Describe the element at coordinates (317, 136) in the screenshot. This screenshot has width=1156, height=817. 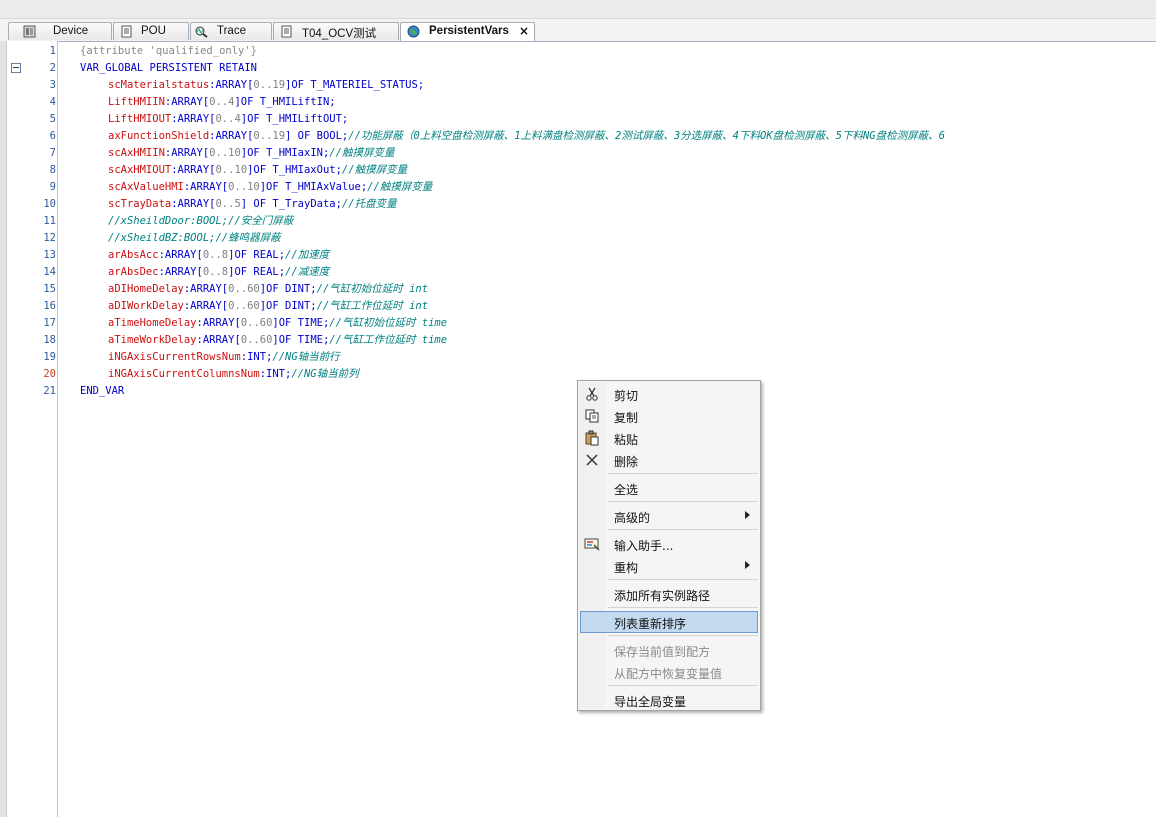
I see `type-name: ] OF BOOL;` at that location.